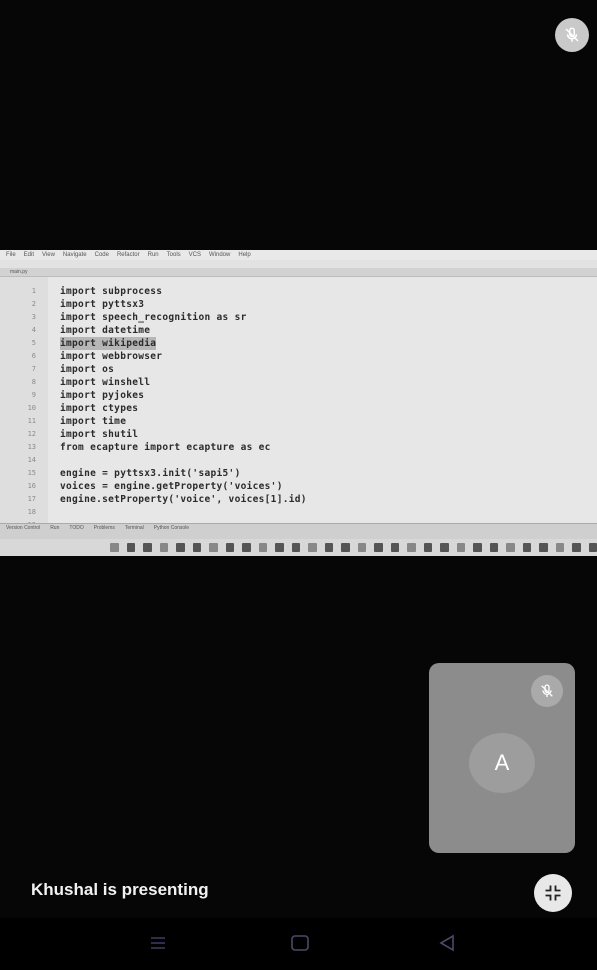 The width and height of the screenshot is (597, 970). I want to click on line-number: 4, so click(33, 330).